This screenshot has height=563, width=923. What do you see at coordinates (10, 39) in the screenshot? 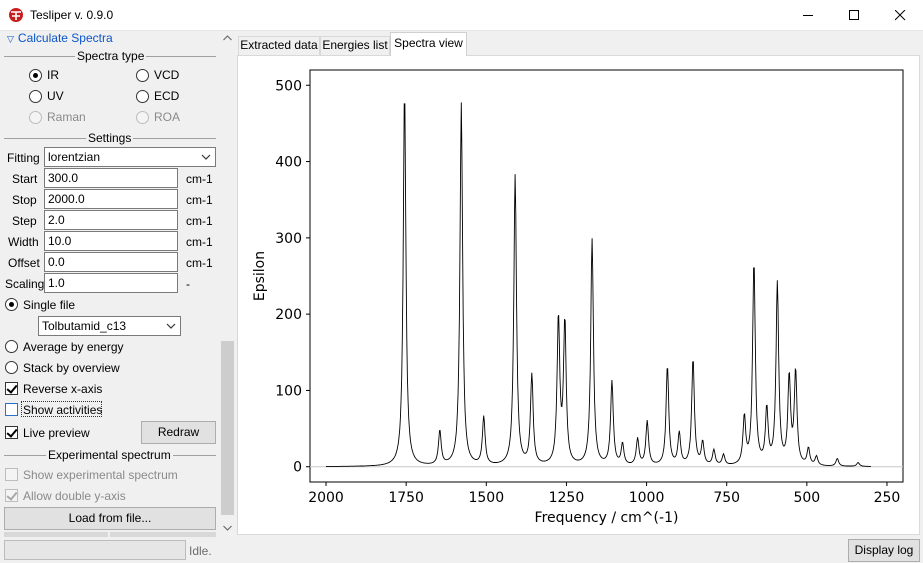
I see `collapse-triangle-icon: ▽` at bounding box center [10, 39].